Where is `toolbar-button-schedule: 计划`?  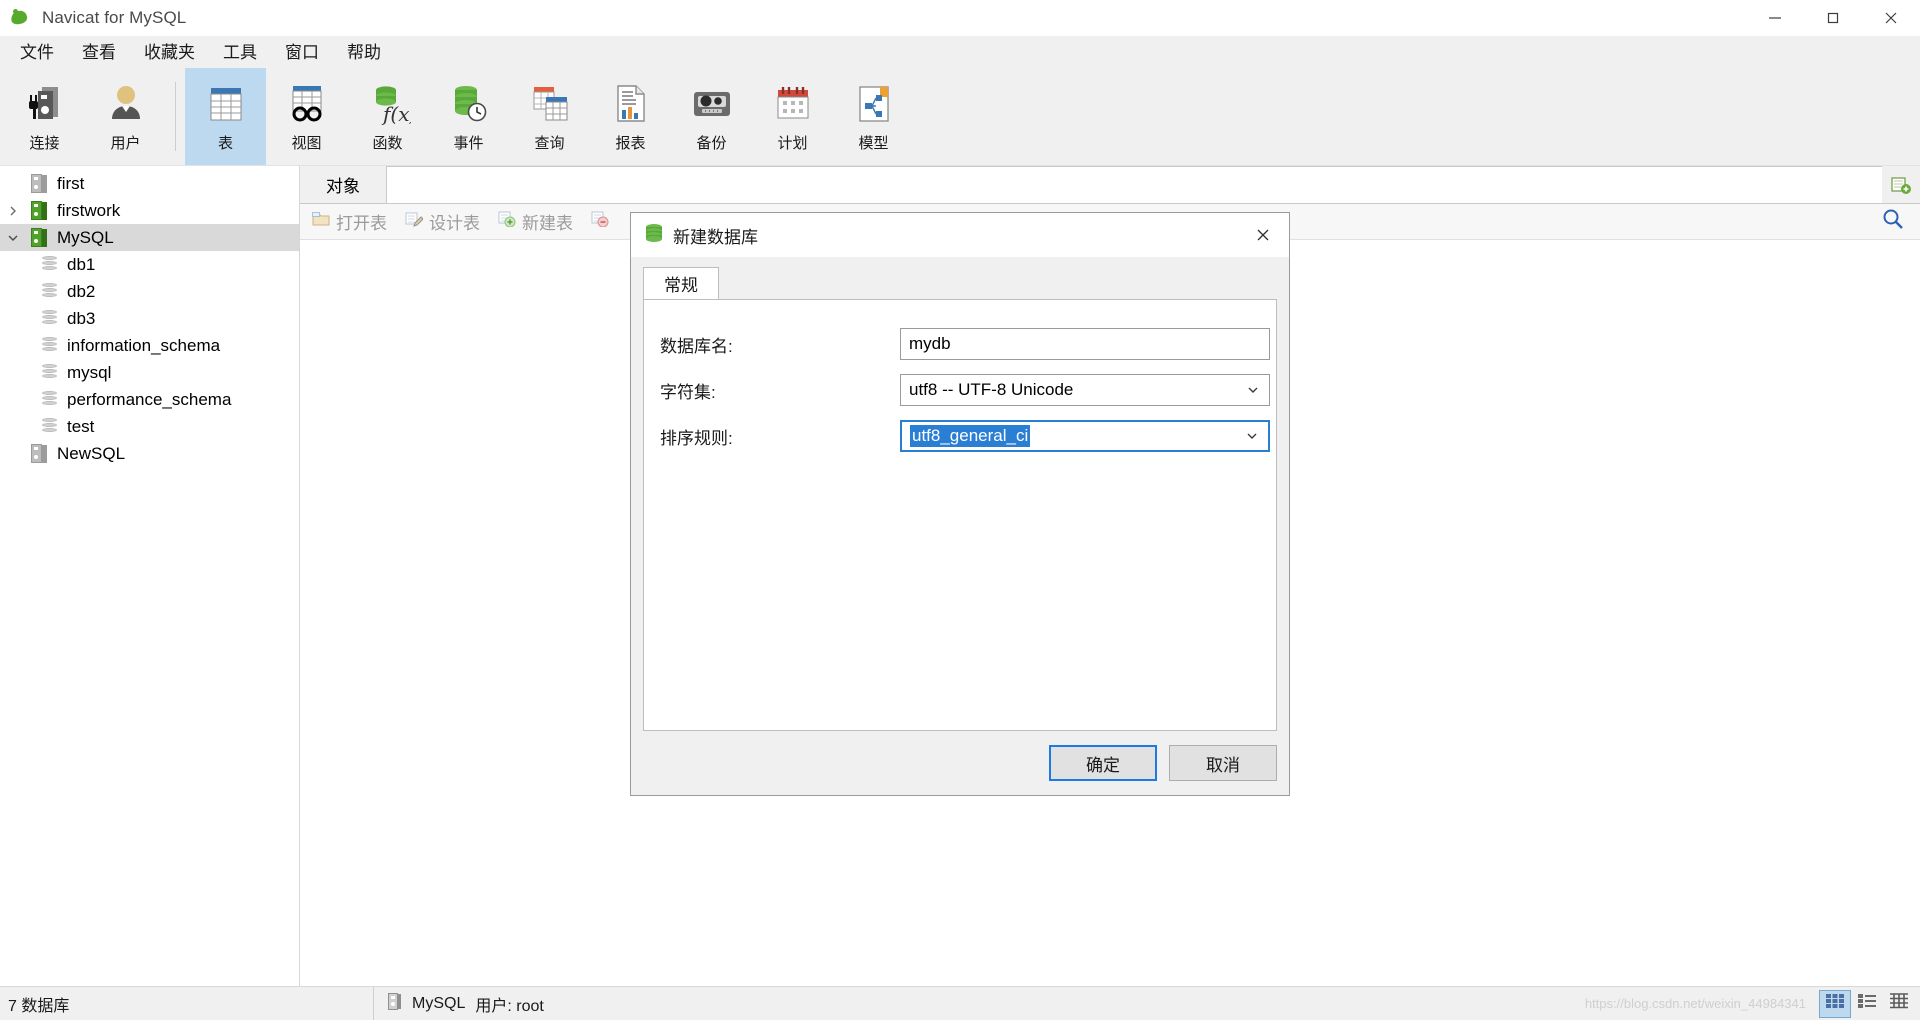 toolbar-button-schedule: 计划 is located at coordinates (792, 116).